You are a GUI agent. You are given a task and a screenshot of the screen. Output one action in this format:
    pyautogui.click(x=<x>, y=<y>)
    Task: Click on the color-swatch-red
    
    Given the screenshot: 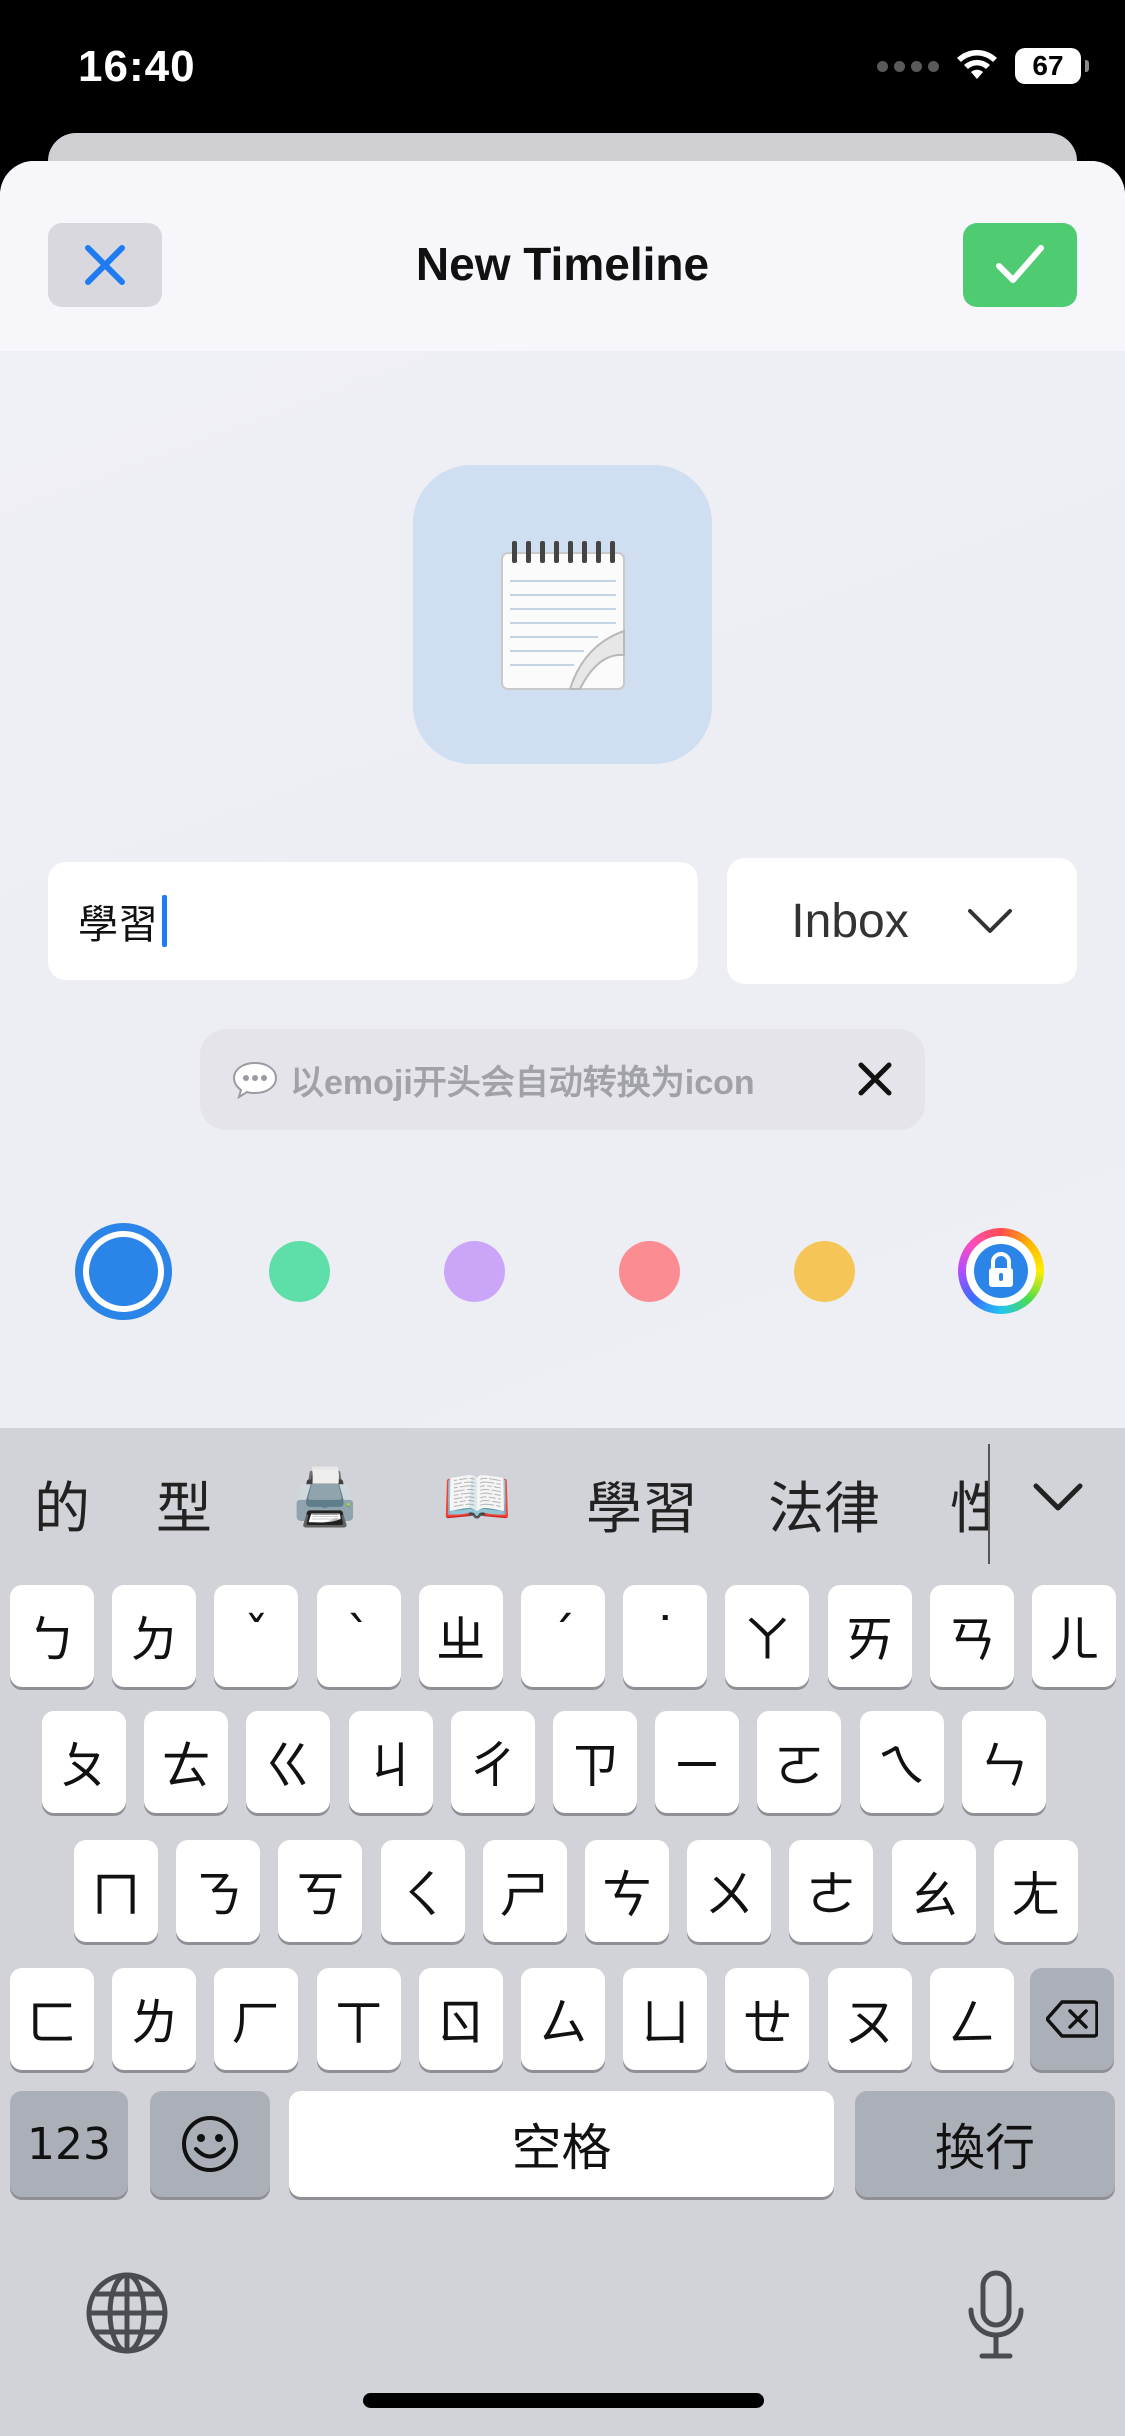 What is the action you would take?
    pyautogui.click(x=649, y=1271)
    